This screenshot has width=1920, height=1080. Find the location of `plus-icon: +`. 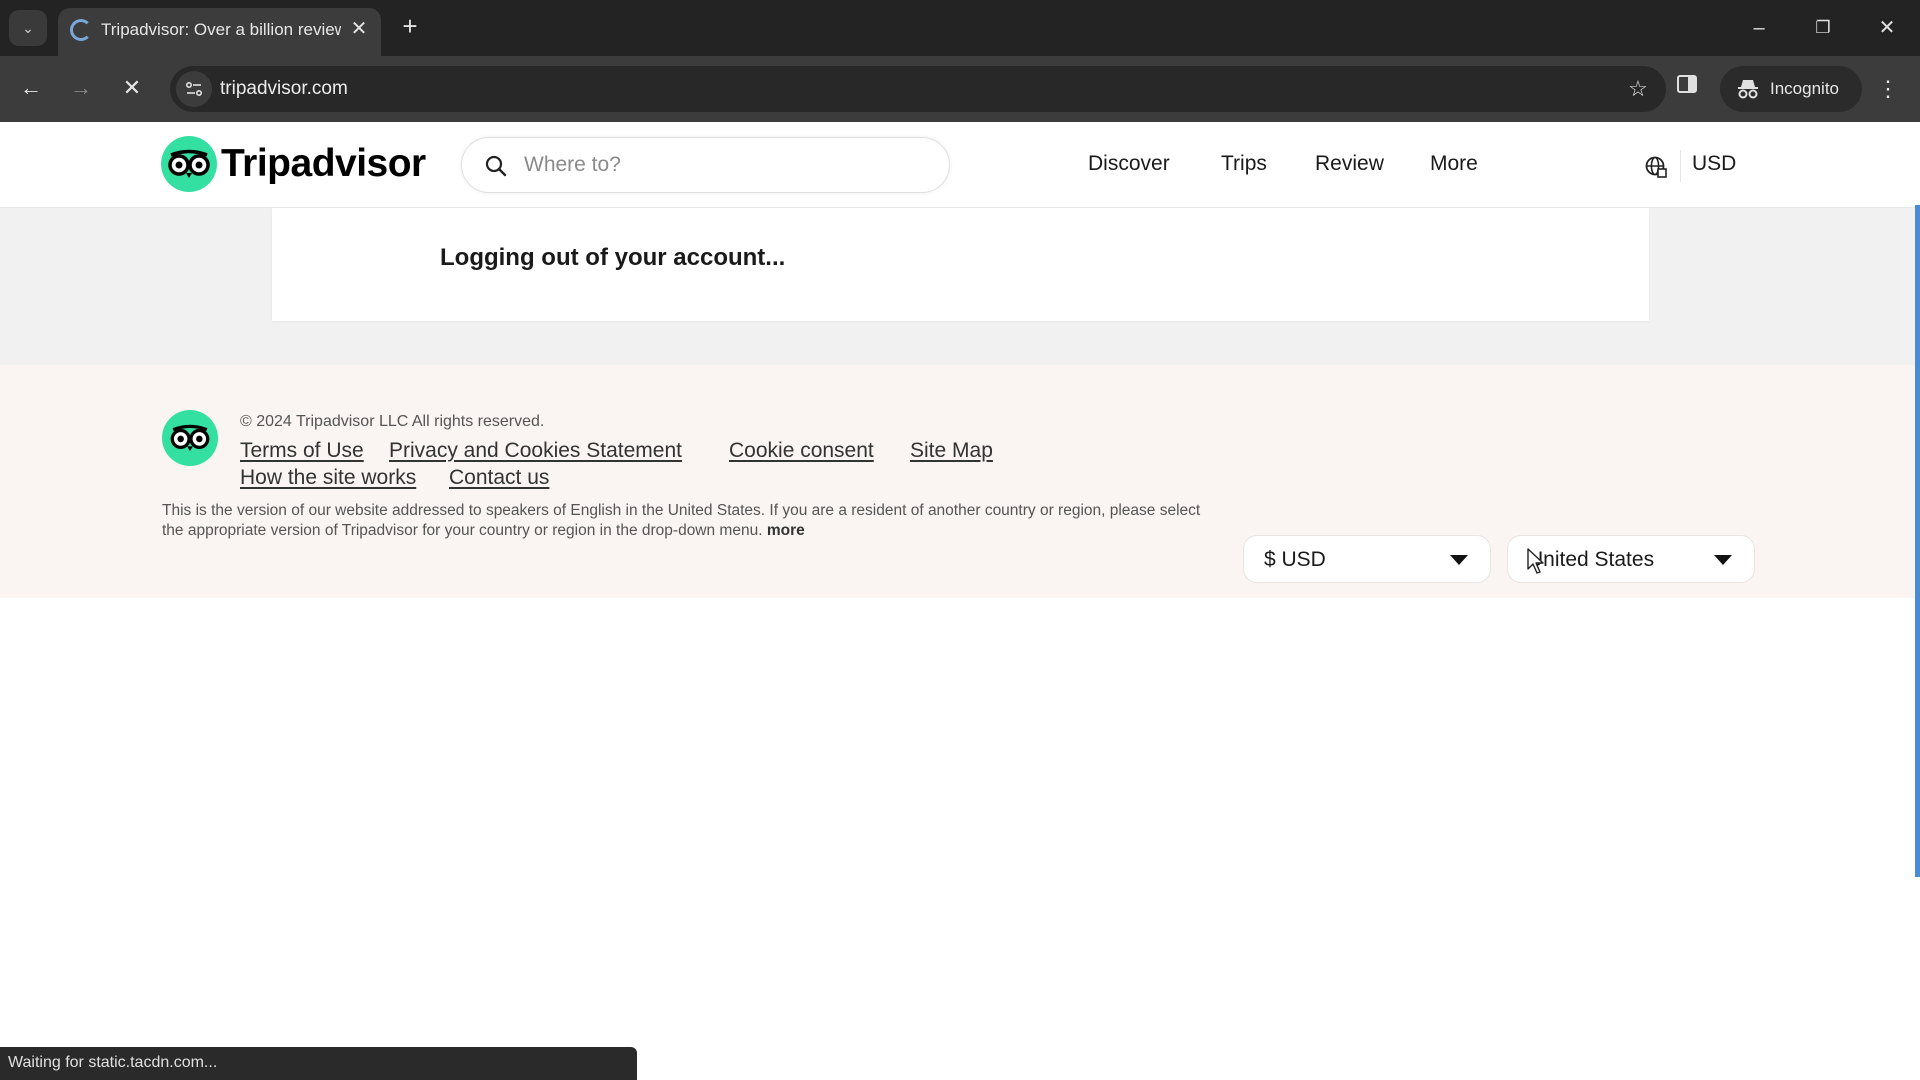

plus-icon: + is located at coordinates (410, 26).